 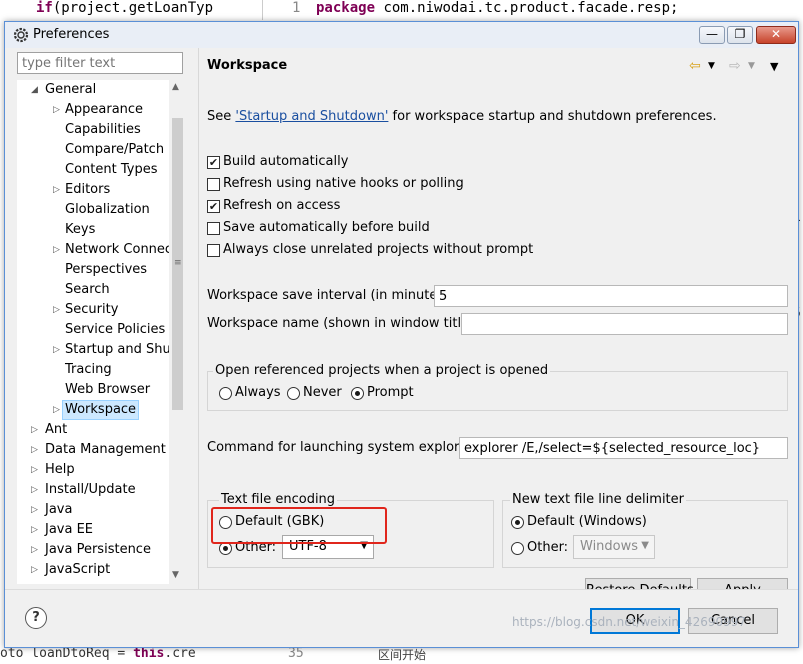 I want to click on tree-item: Capabilities, so click(x=93, y=130).